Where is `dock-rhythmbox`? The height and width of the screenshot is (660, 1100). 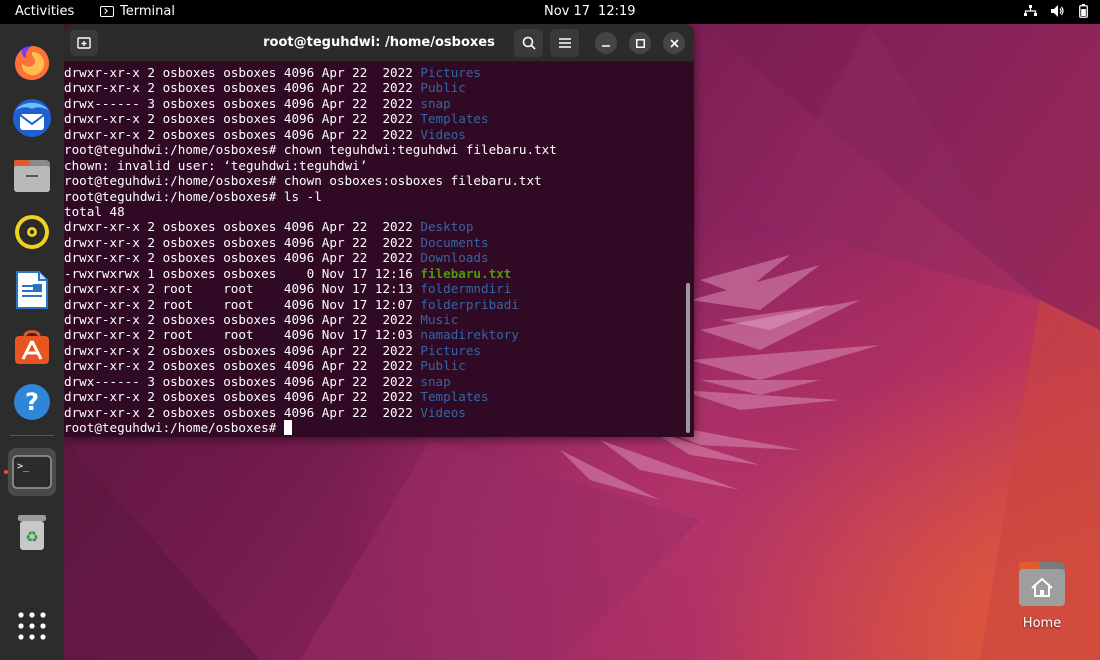
dock-rhythmbox is located at coordinates (32, 232).